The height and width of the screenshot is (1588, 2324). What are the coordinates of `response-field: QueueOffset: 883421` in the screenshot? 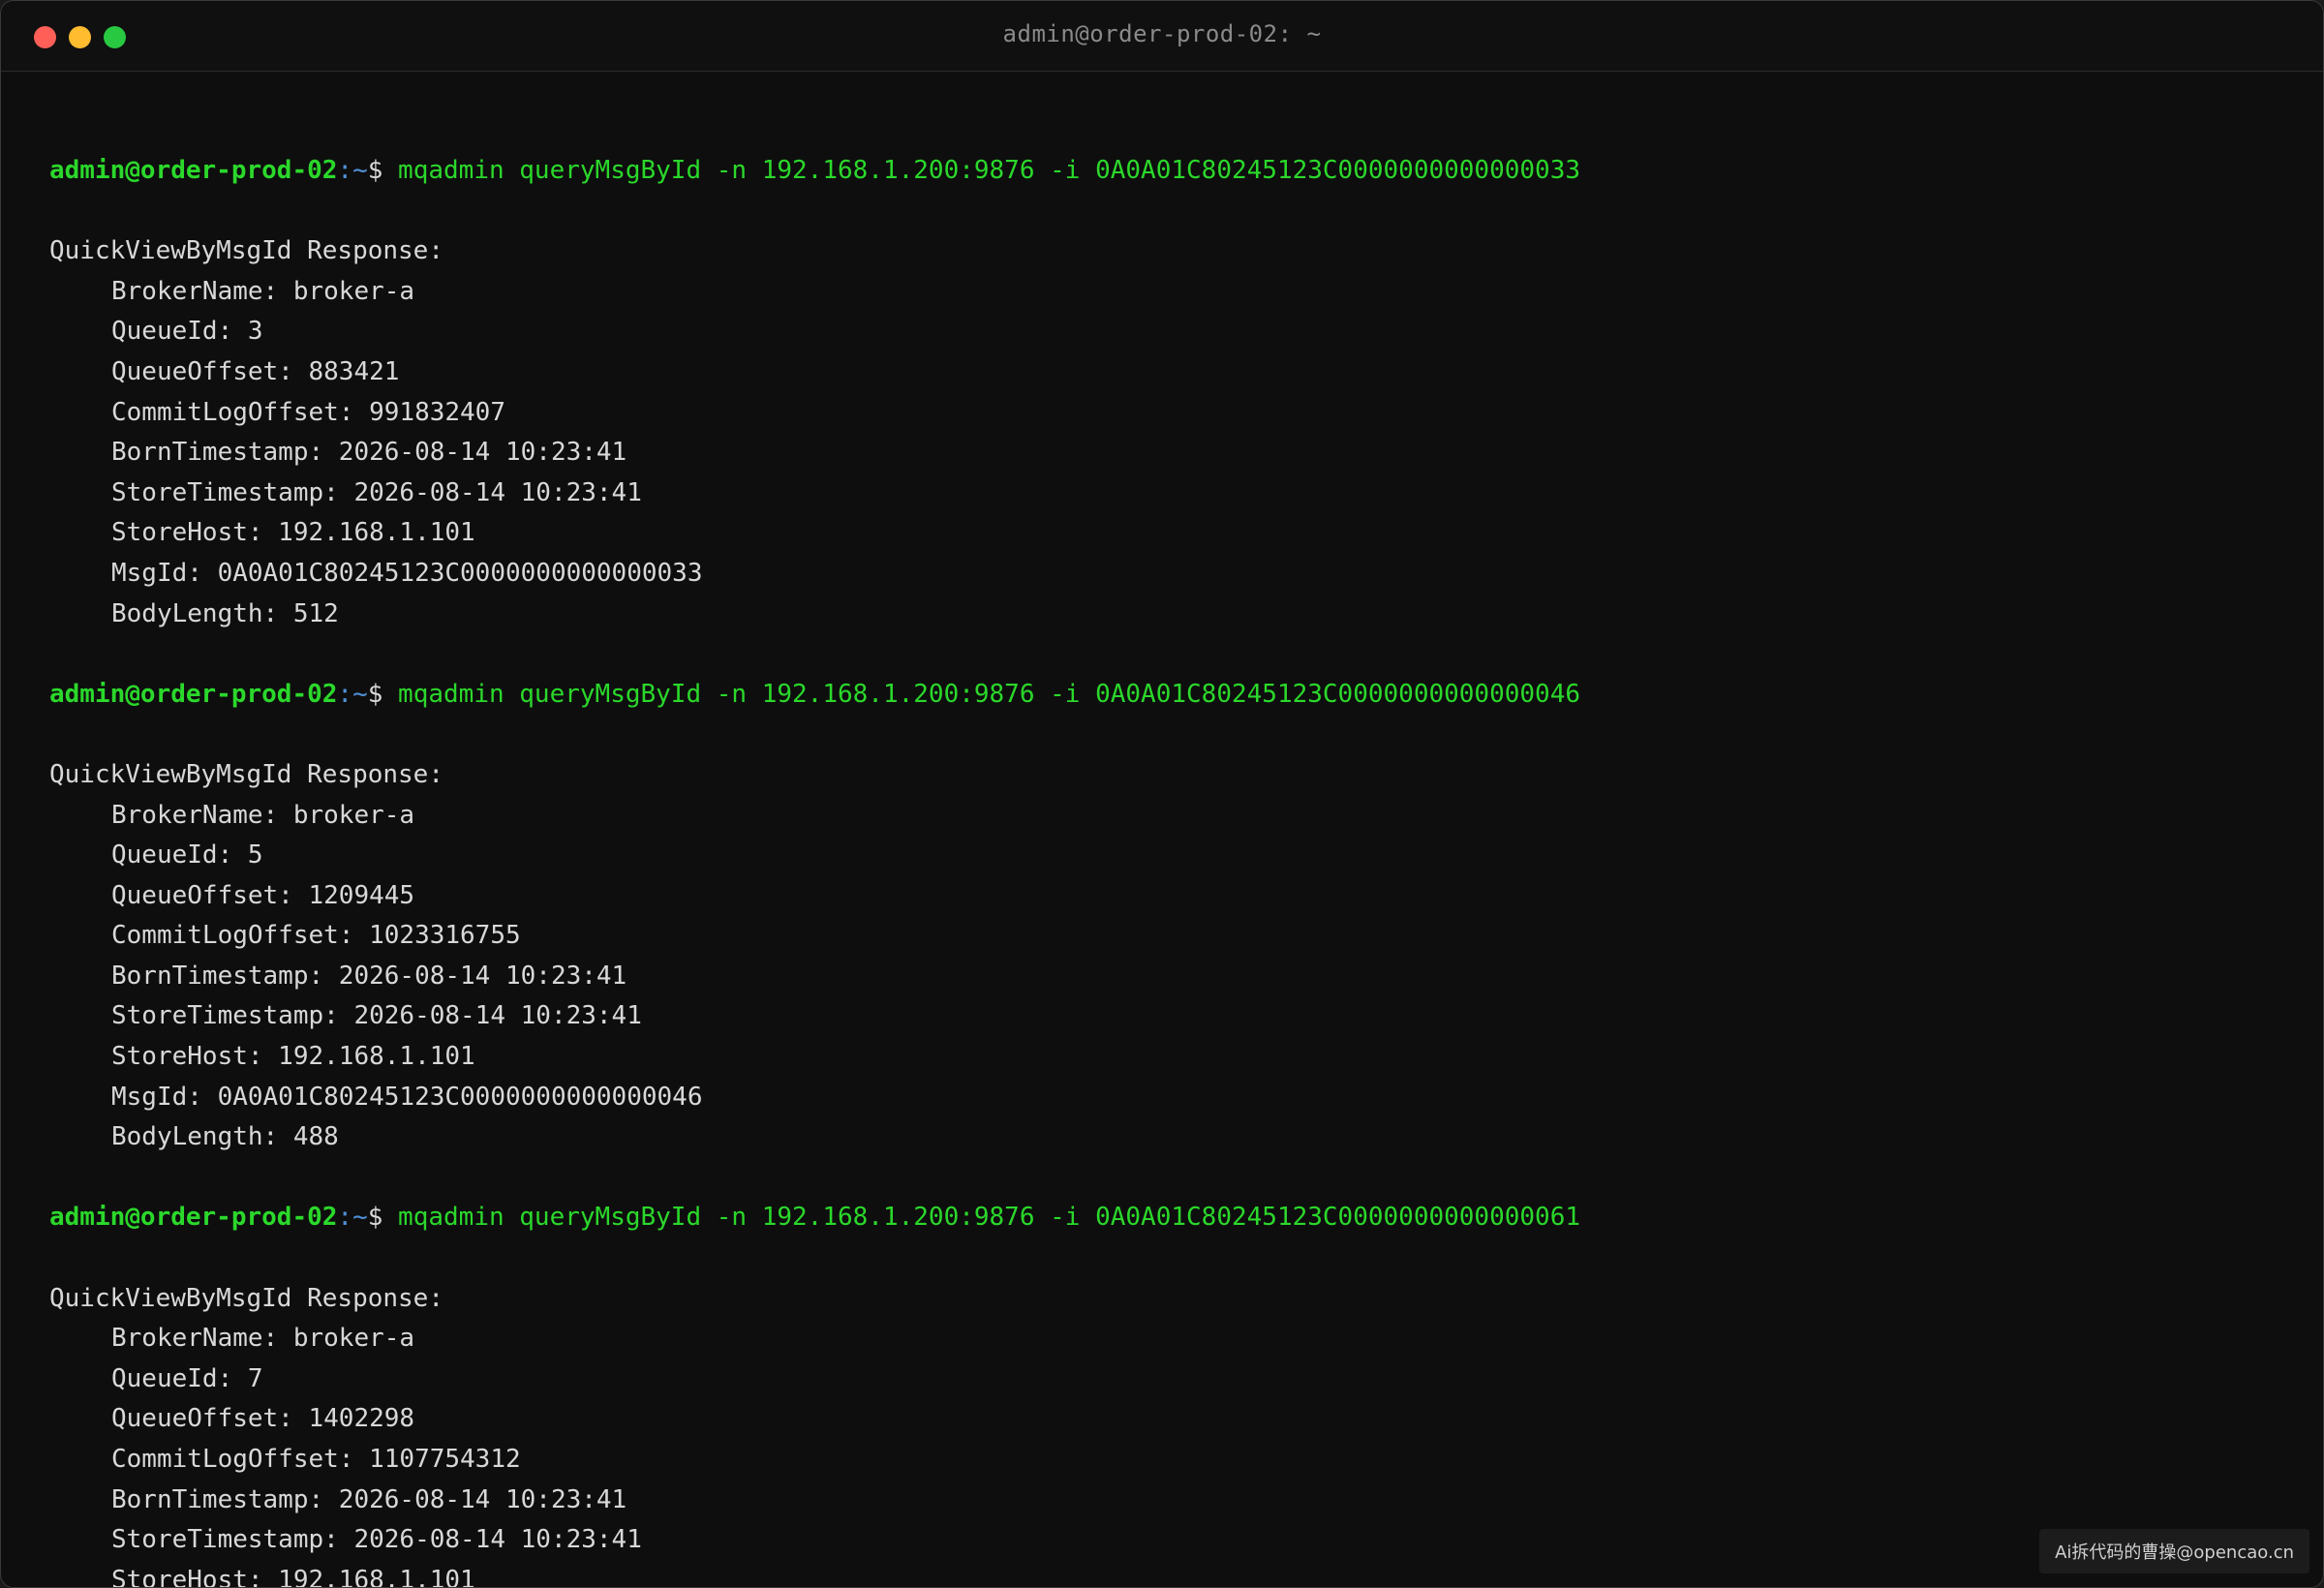 It's located at (255, 371).